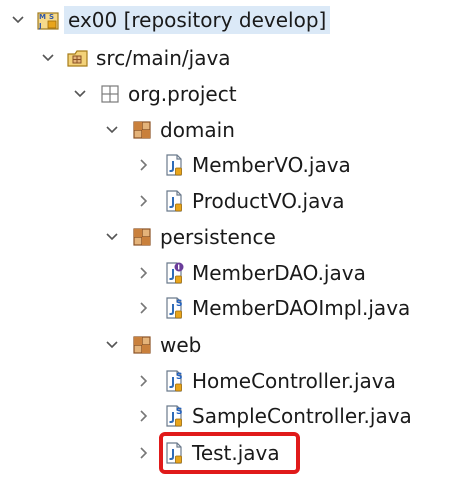 The width and height of the screenshot is (462, 478). What do you see at coordinates (231, 345) in the screenshot?
I see `tree-item-package-web: web` at bounding box center [231, 345].